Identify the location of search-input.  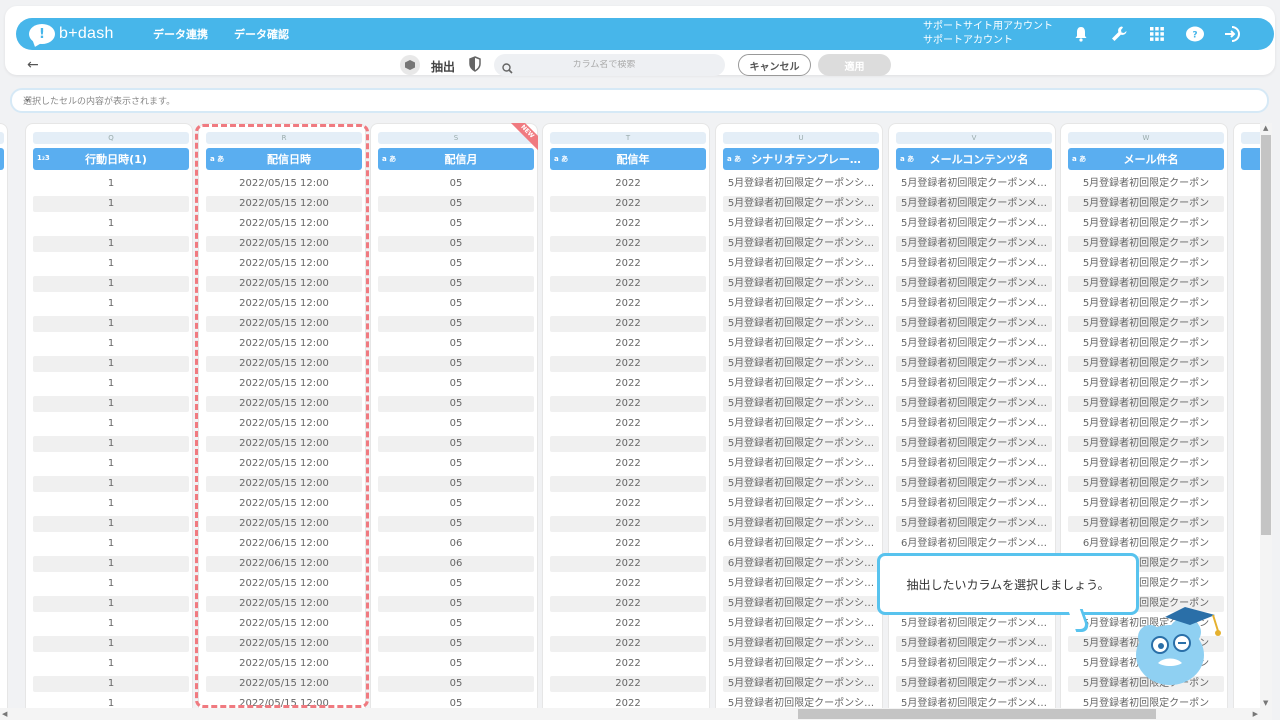
(604, 65).